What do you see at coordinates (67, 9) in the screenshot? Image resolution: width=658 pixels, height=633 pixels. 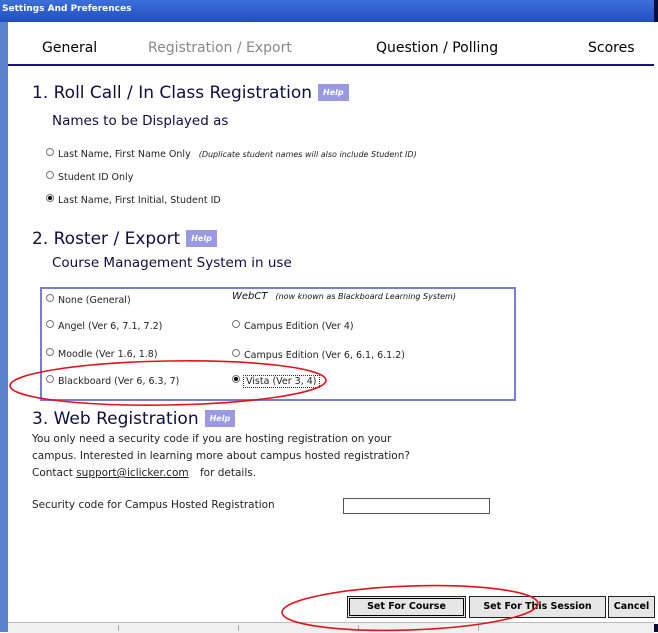 I see `window-title: Settings And Preferences` at bounding box center [67, 9].